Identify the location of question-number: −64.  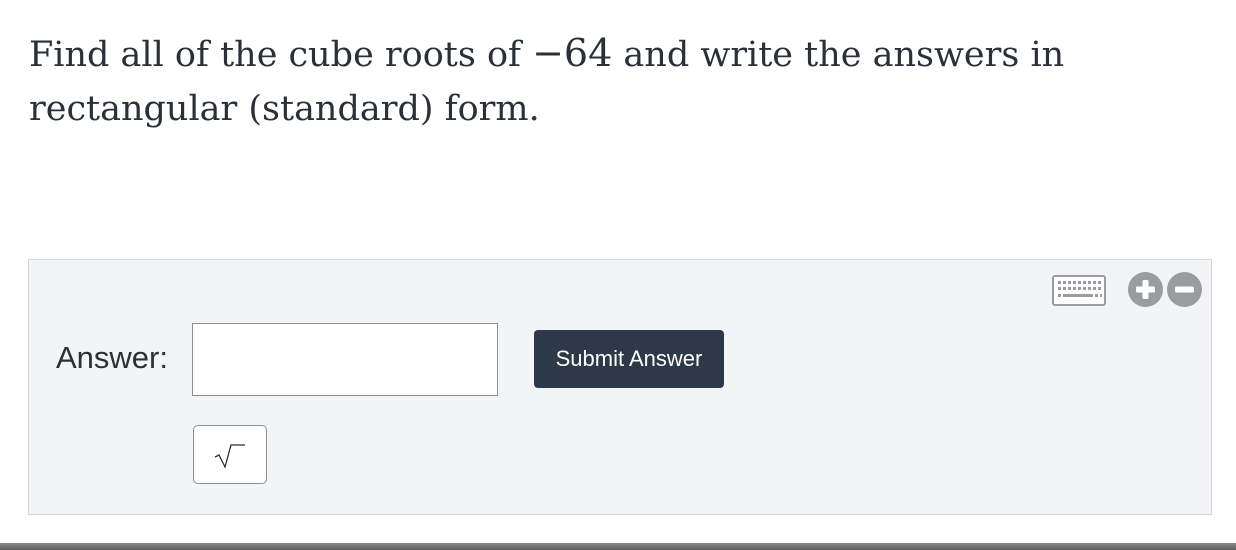
(572, 53).